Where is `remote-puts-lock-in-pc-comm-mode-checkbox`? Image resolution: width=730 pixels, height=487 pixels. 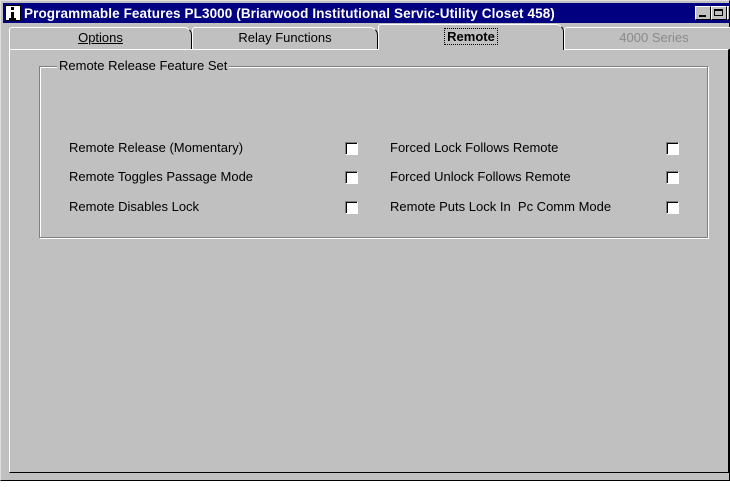
remote-puts-lock-in-pc-comm-mode-checkbox is located at coordinates (672, 207).